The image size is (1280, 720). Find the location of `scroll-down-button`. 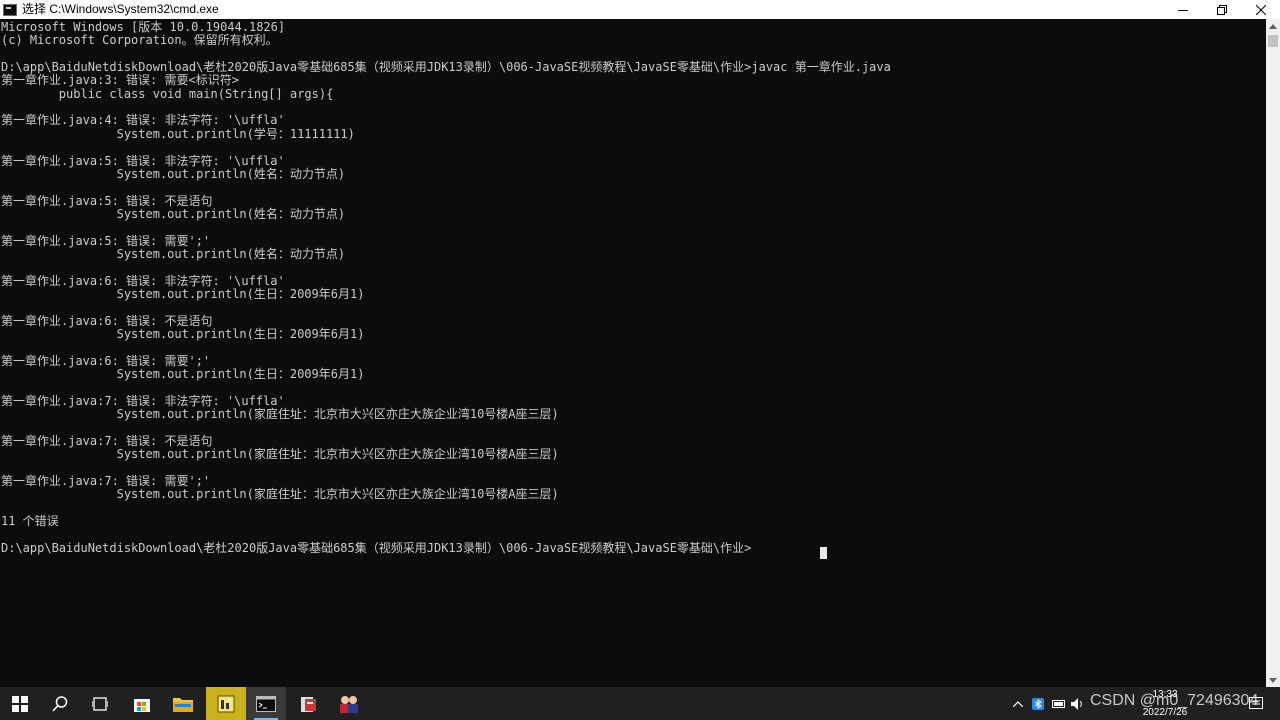

scroll-down-button is located at coordinates (1273, 680).